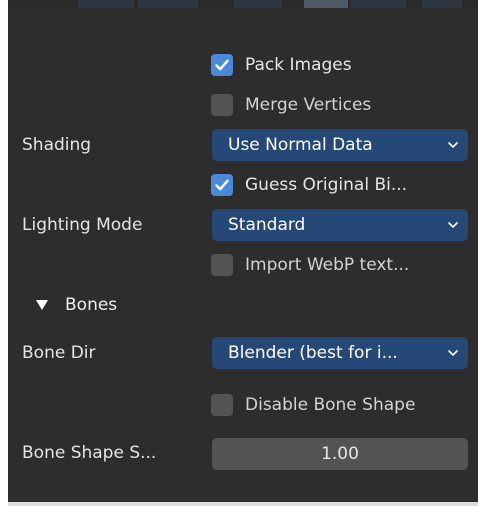  I want to click on lighting-mode-label: Lighting Mode, so click(82, 225).